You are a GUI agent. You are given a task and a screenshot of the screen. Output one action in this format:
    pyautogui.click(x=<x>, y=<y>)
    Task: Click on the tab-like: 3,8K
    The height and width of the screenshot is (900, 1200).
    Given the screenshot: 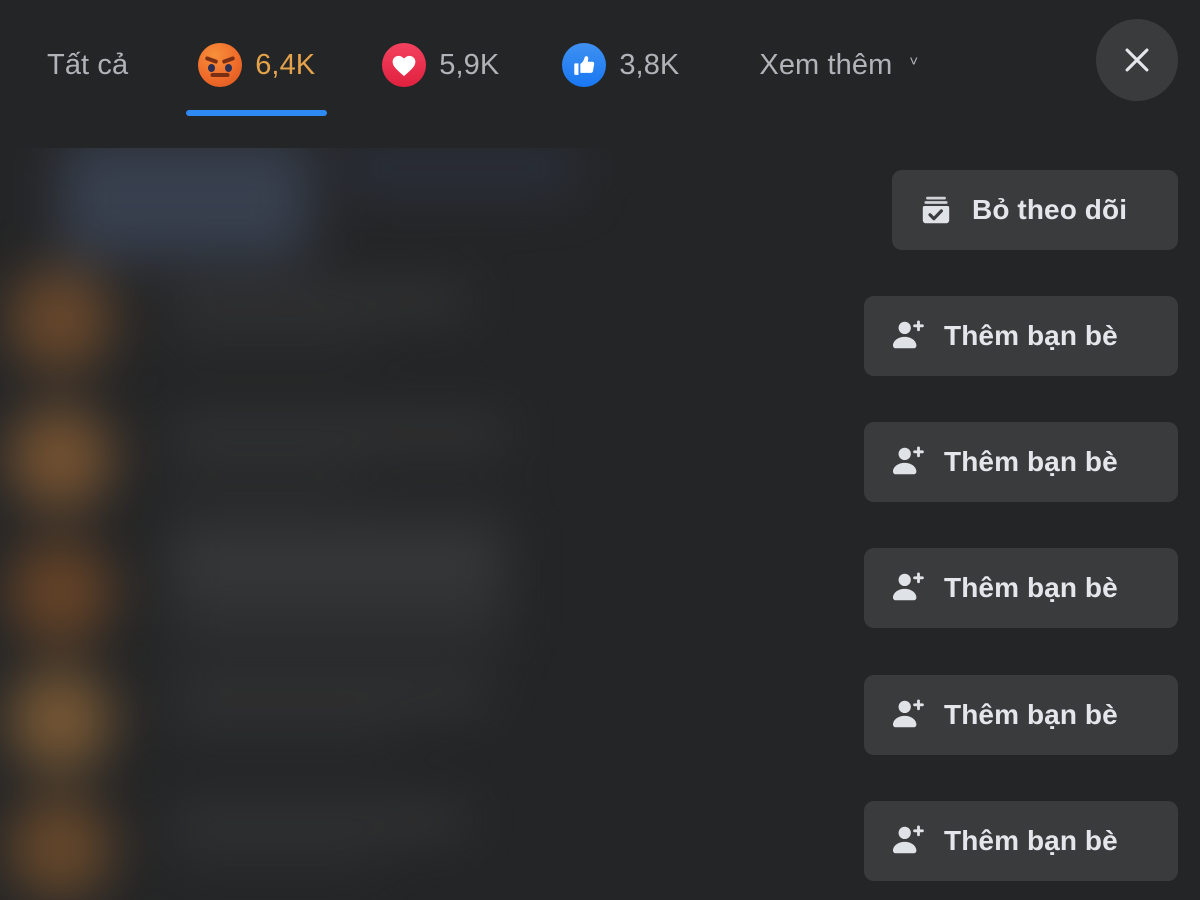 What is the action you would take?
    pyautogui.click(x=623, y=65)
    